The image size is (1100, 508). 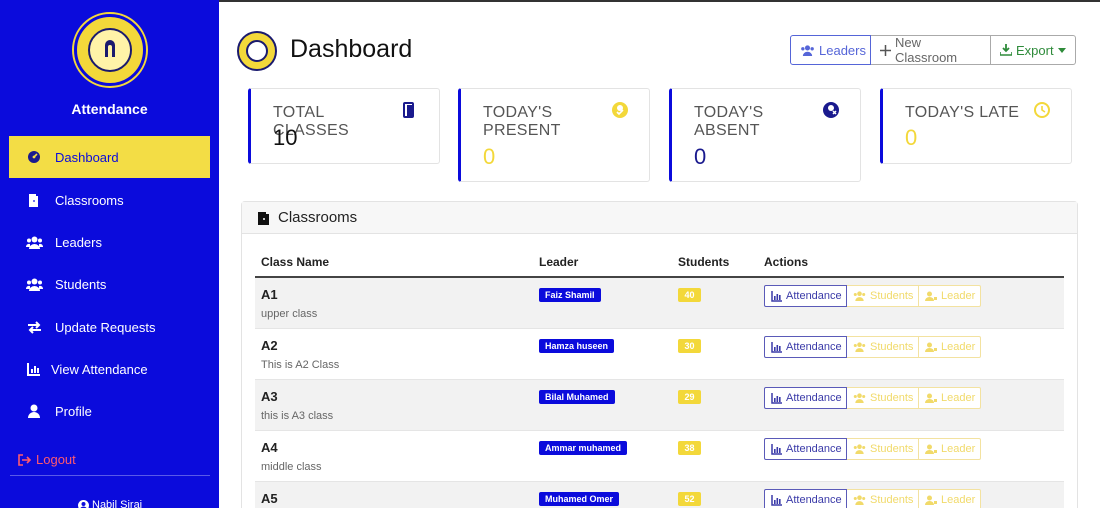 I want to click on sidebar-item-view-attendance: View Attendance, so click(x=109, y=369).